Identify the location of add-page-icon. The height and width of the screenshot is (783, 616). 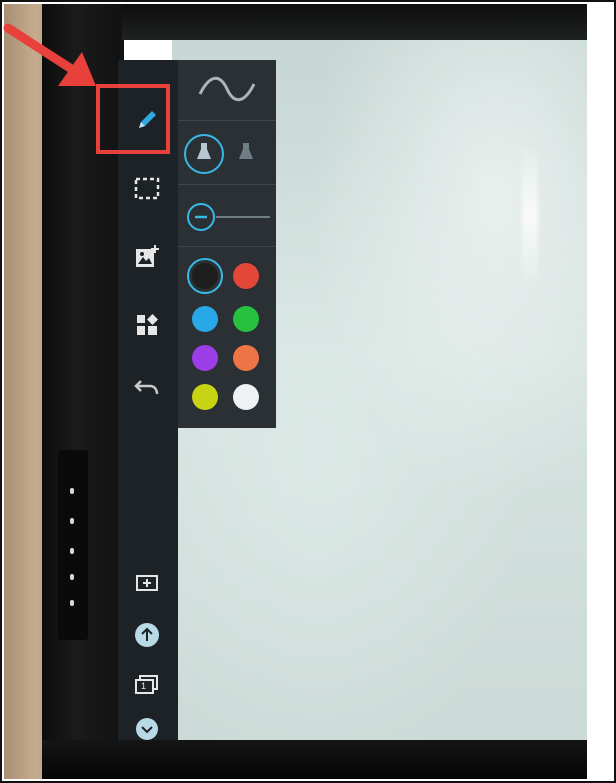
(147, 583).